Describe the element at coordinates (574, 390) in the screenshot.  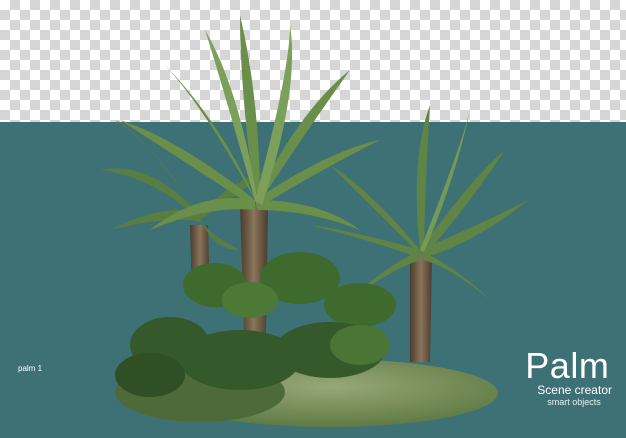
I see `subtitle-scene-creator: Scene creator` at that location.